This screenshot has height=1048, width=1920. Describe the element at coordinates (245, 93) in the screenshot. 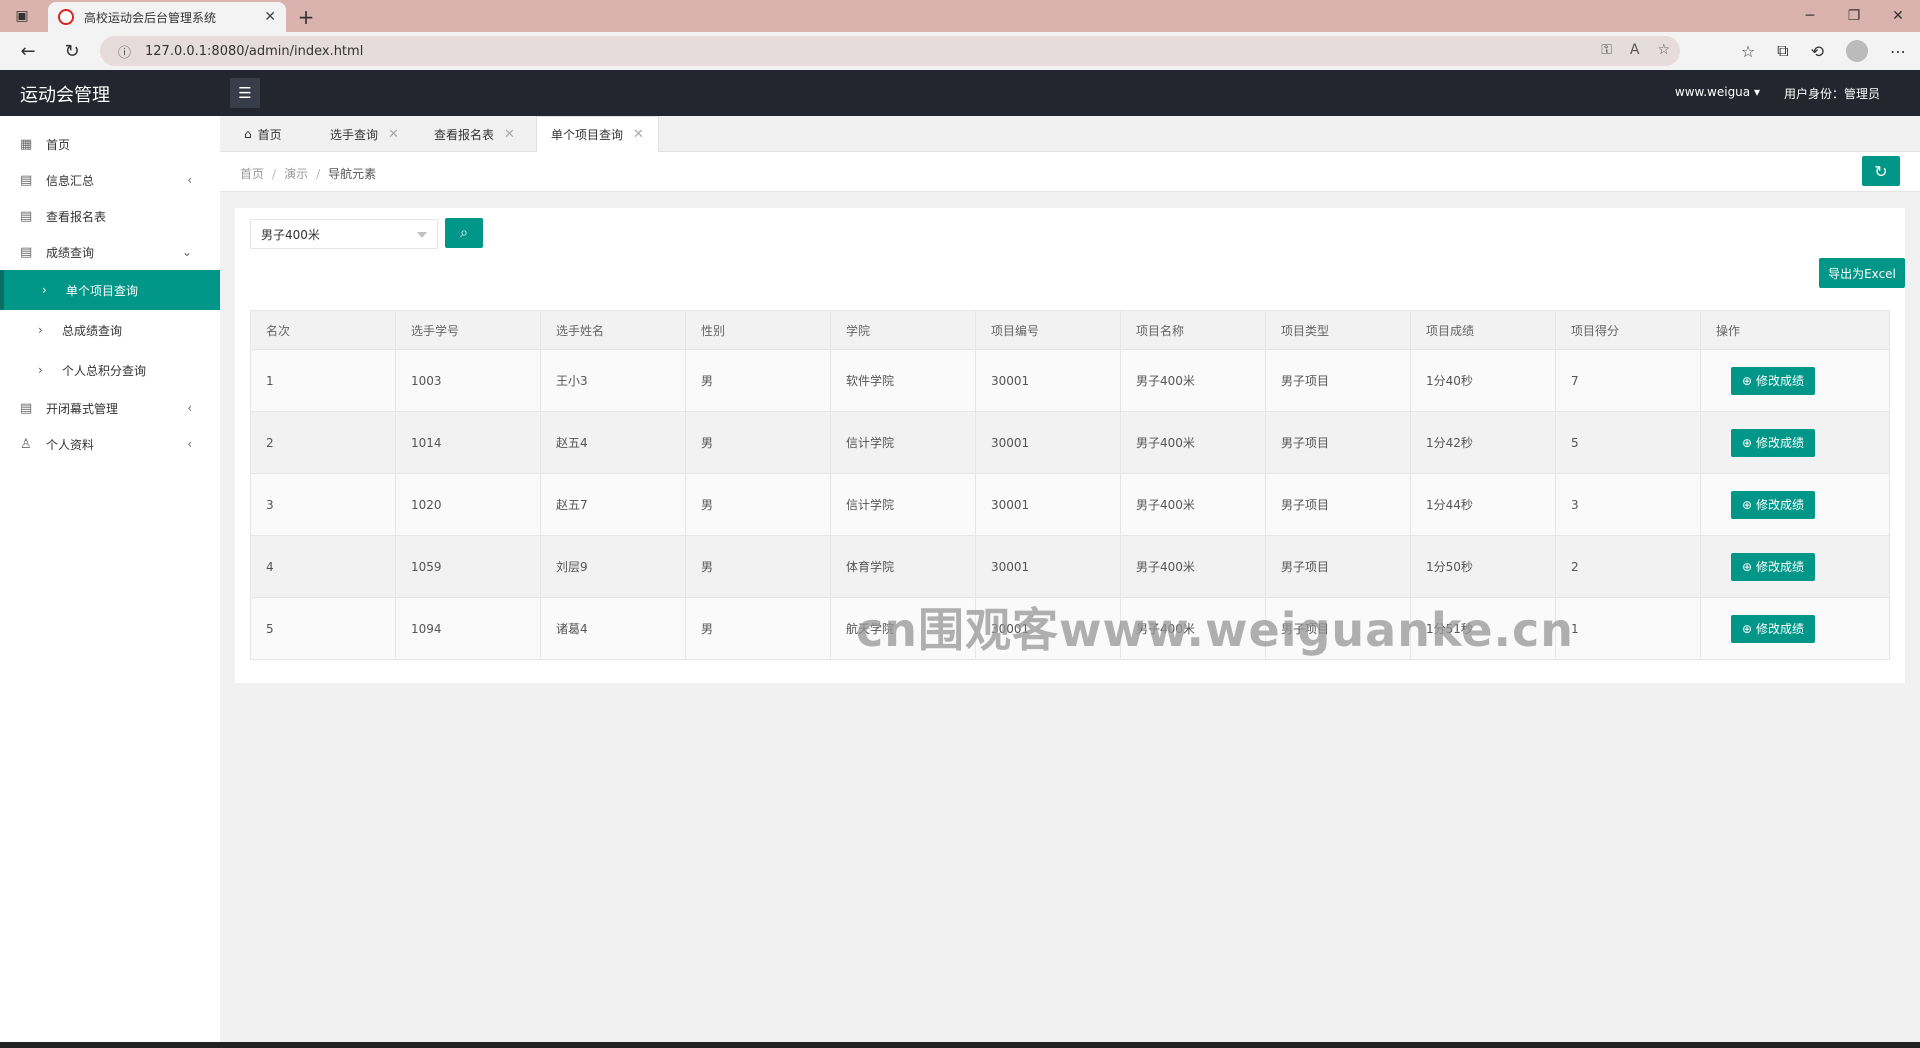

I see `menu-toggle-icon: ☰` at that location.